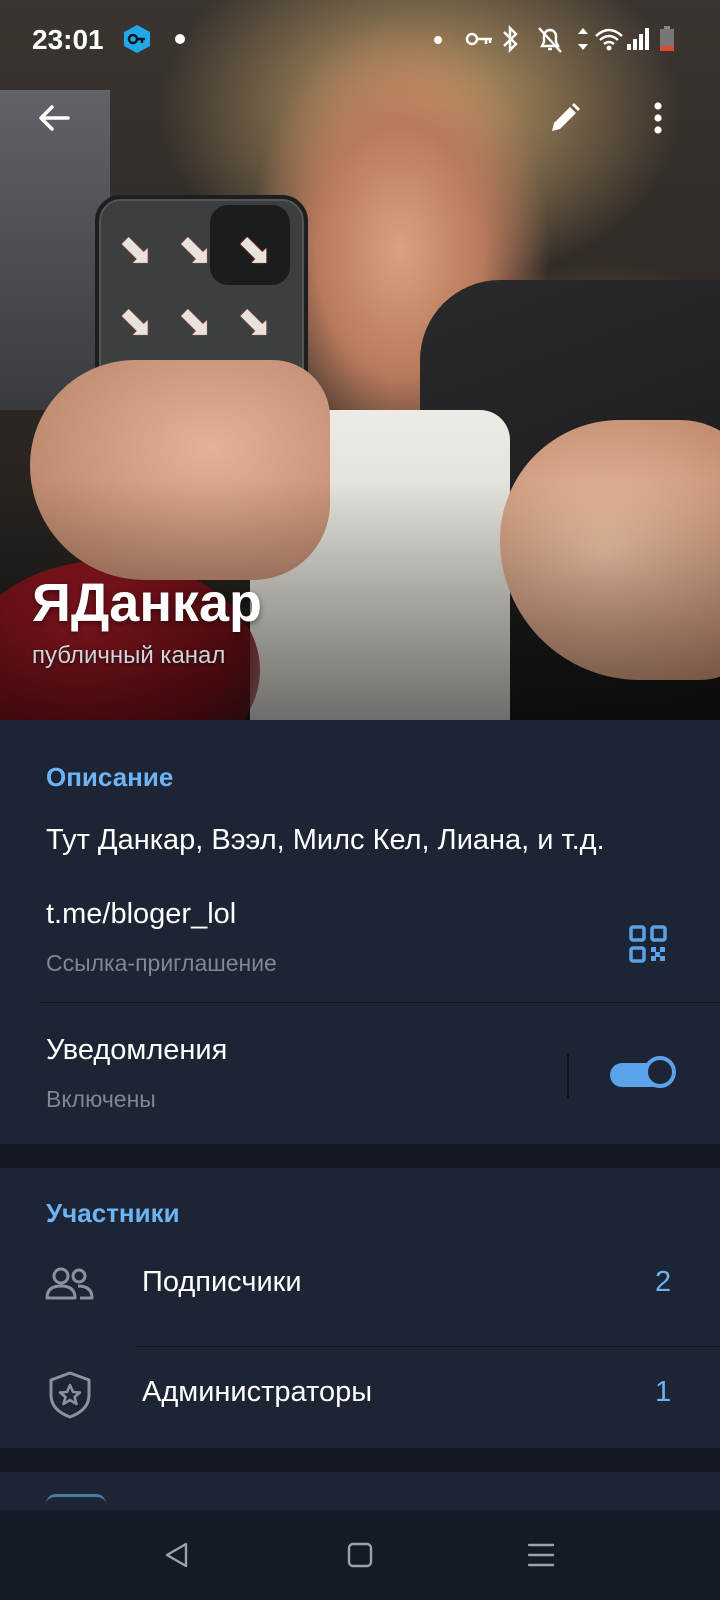 This screenshot has height=1600, width=720. I want to click on qr-code-icon, so click(648, 944).